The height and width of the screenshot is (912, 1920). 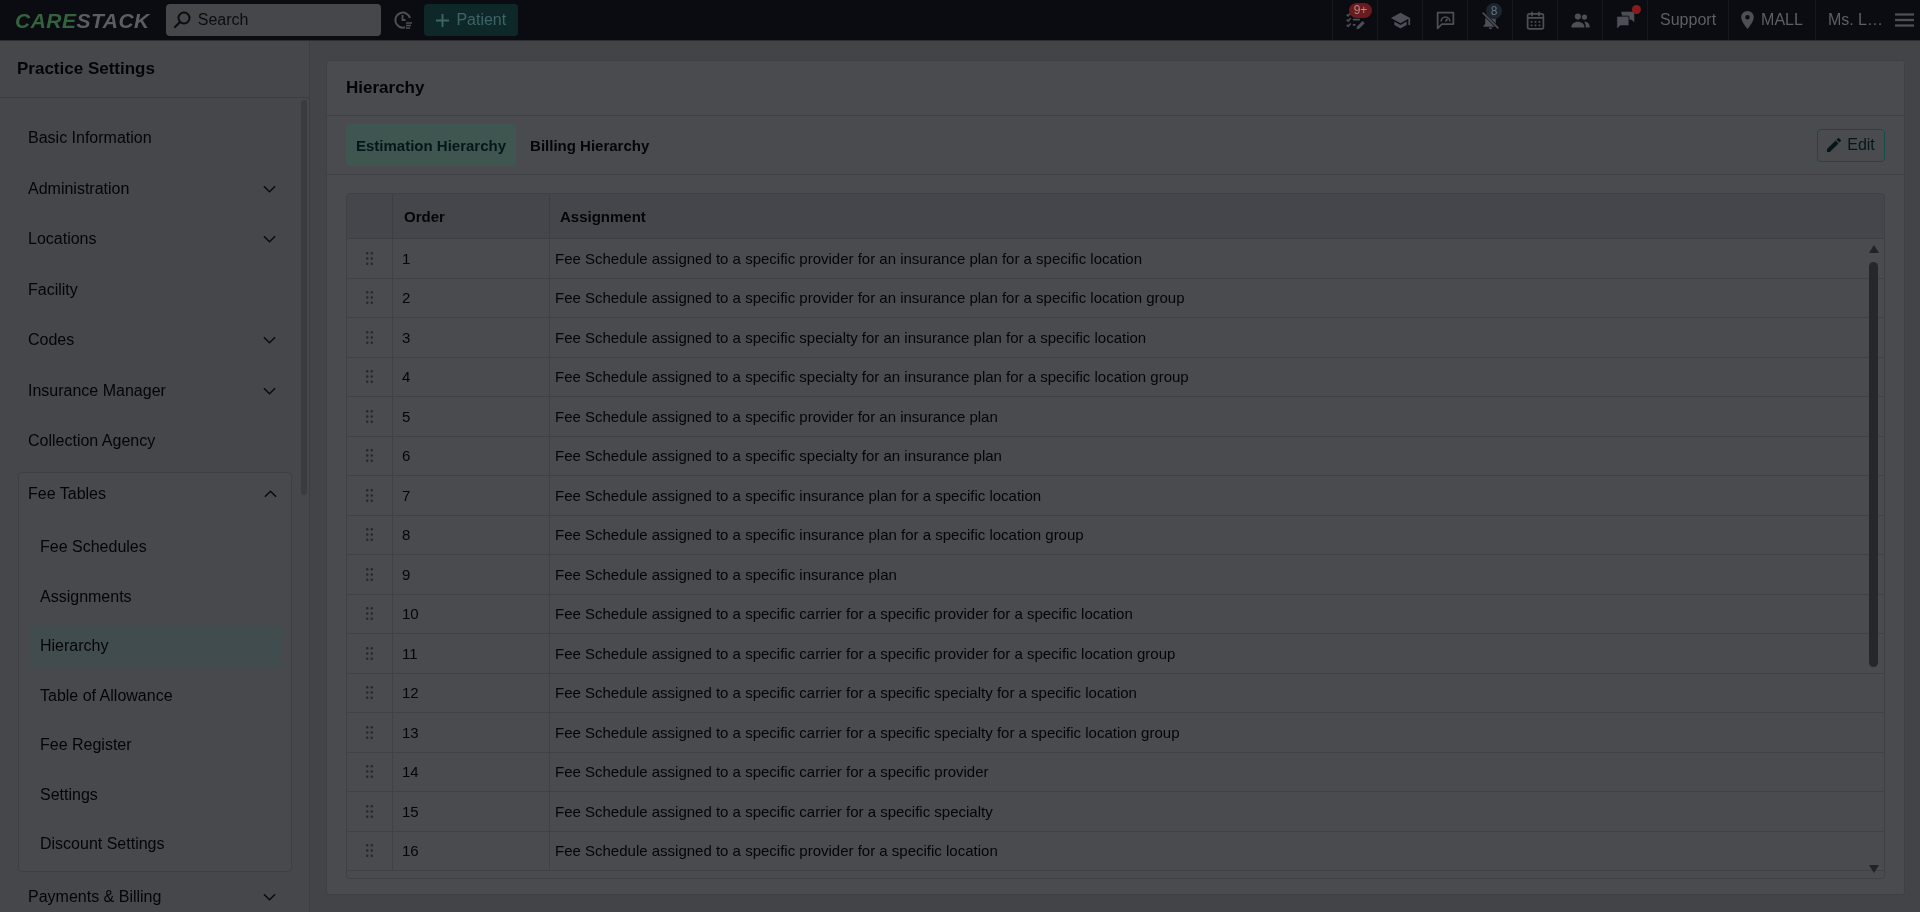 I want to click on sidebar-item: Codes, so click(x=151, y=340).